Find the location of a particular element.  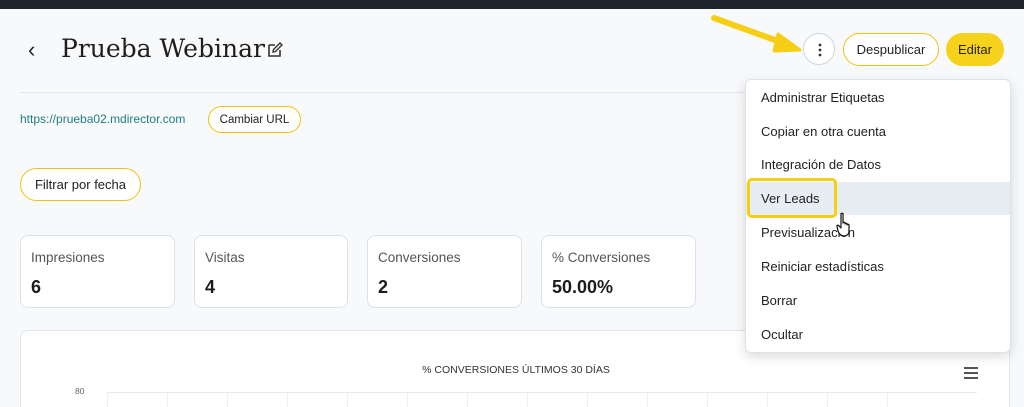

stat-card-conversion-rate: % Conversiones 50.00% is located at coordinates (618, 271).